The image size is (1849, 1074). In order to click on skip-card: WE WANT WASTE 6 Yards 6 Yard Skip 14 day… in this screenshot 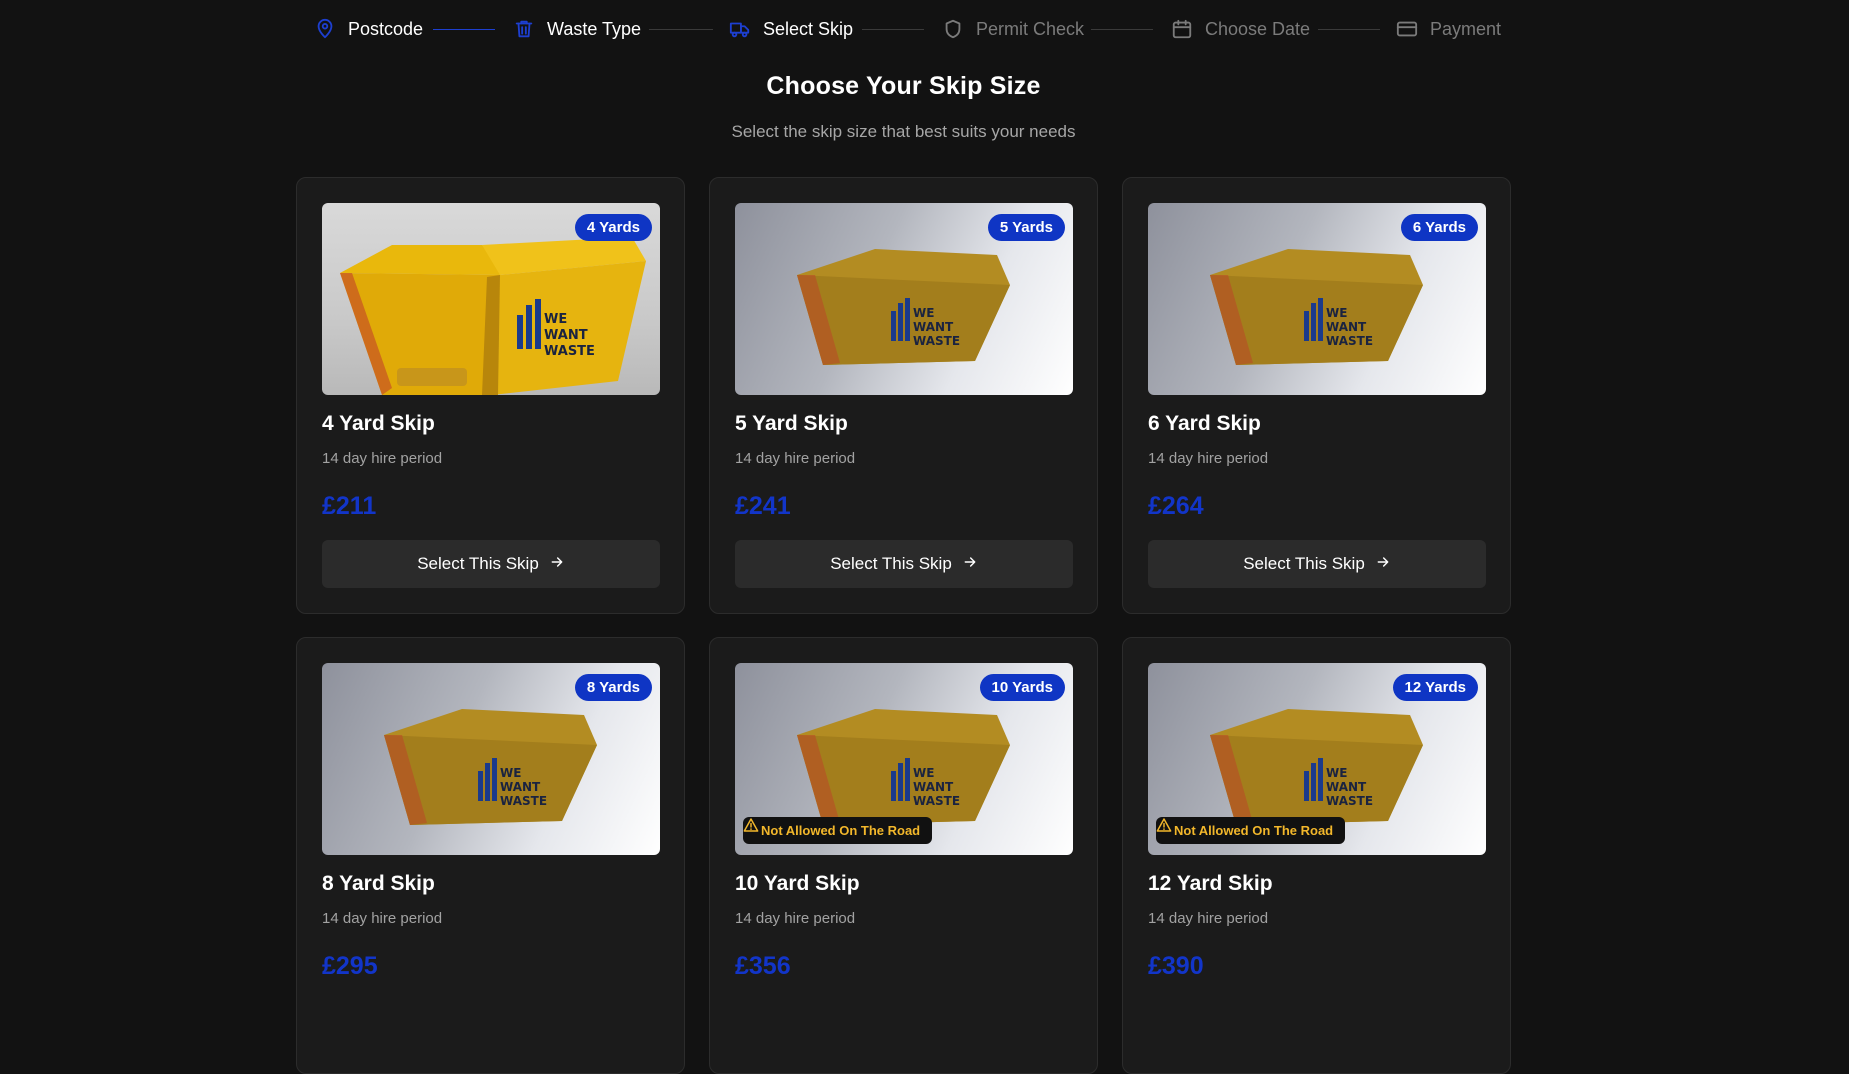, I will do `click(1316, 395)`.